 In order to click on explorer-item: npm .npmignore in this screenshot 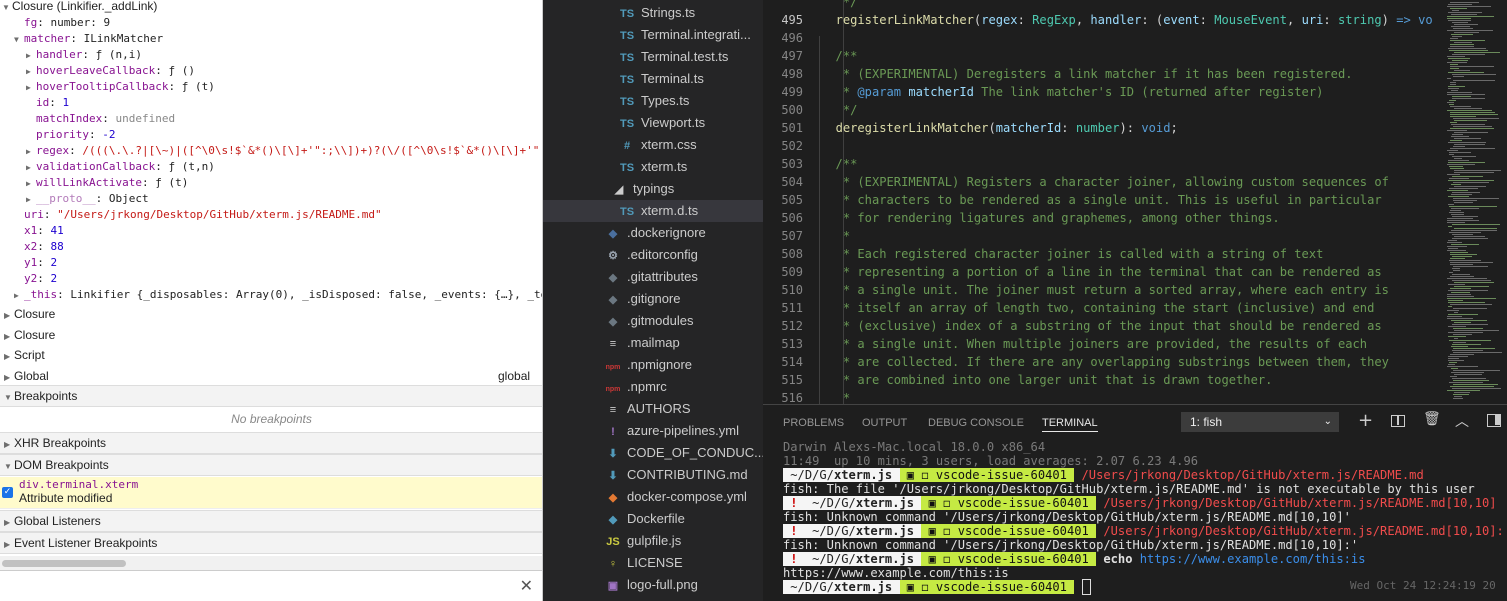, I will do `click(653, 365)`.